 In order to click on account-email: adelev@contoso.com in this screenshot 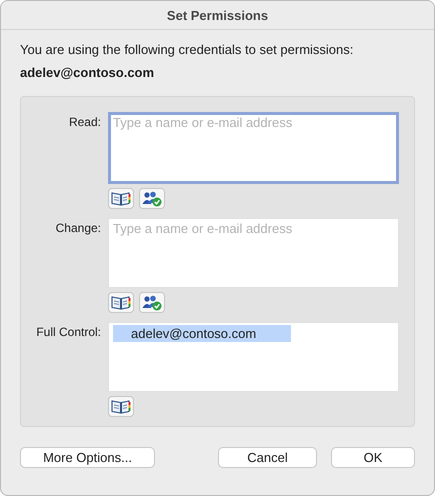, I will do `click(88, 72)`.